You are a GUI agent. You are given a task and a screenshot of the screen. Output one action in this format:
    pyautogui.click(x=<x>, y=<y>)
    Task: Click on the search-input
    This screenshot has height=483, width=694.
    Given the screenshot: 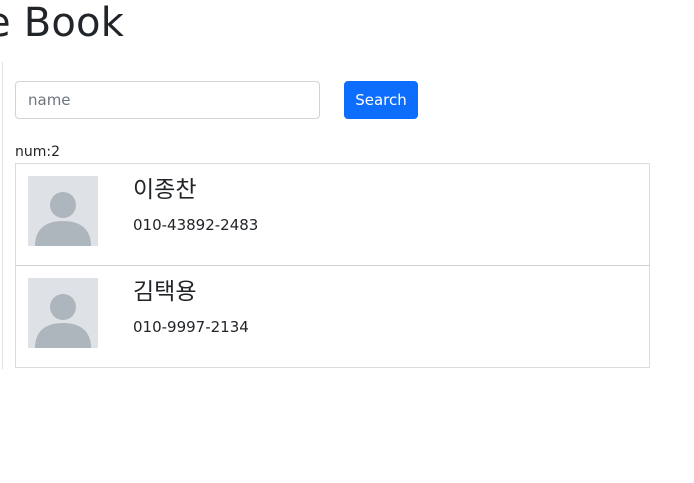 What is the action you would take?
    pyautogui.click(x=167, y=100)
    